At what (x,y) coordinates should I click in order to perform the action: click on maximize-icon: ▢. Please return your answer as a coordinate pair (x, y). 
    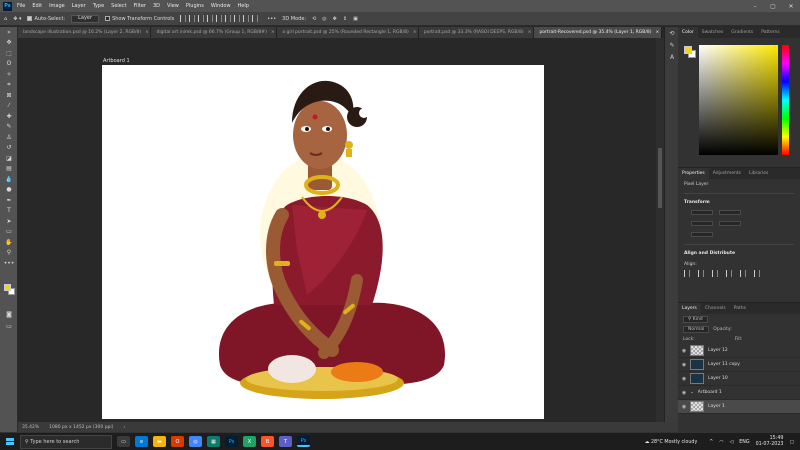
    Looking at the image, I should click on (773, 6).